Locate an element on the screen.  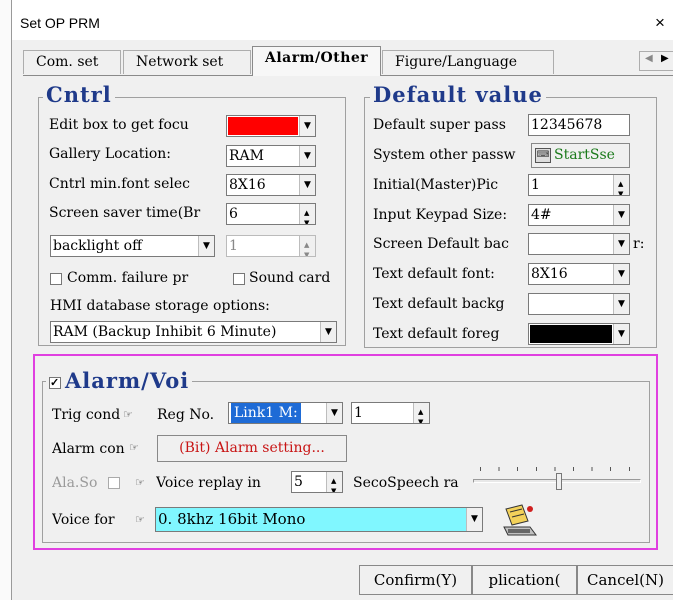
reg-num-spin: 1 is located at coordinates (390, 413).